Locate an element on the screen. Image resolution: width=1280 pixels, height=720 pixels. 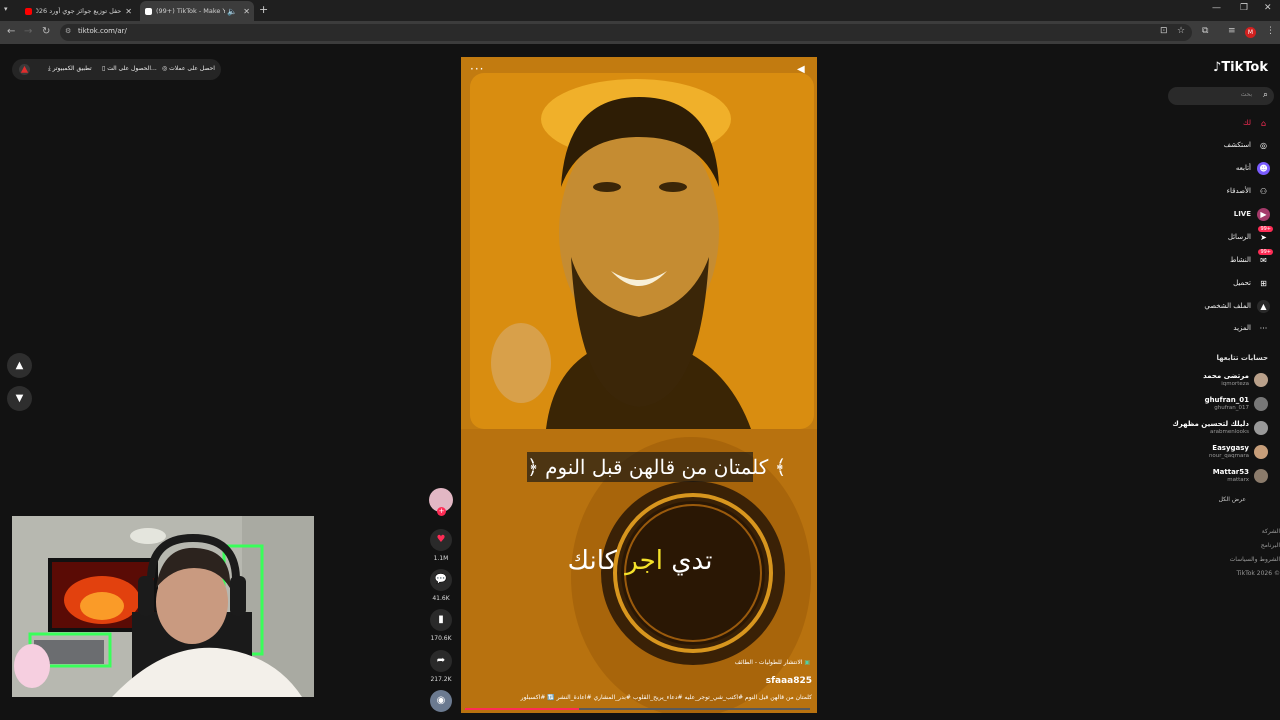
author-avatar-button: + is located at coordinates (441, 502).